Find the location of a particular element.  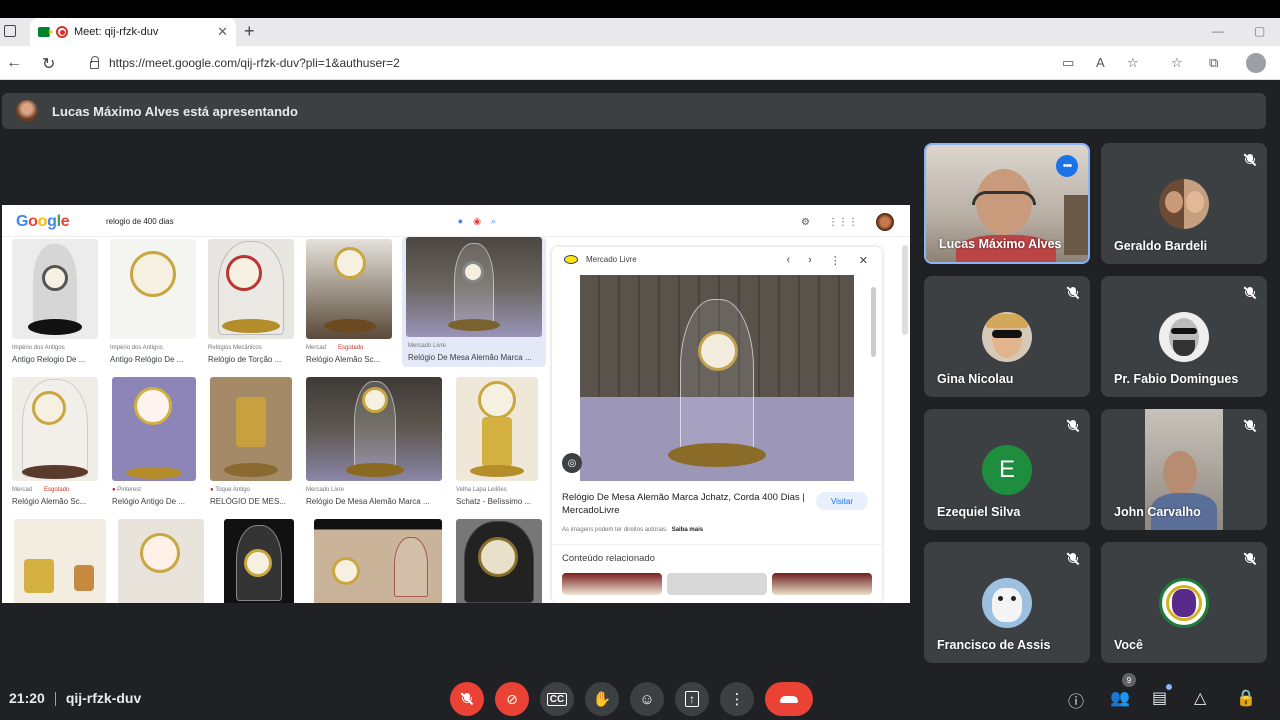

reactions-button: ☺ is located at coordinates (647, 699).